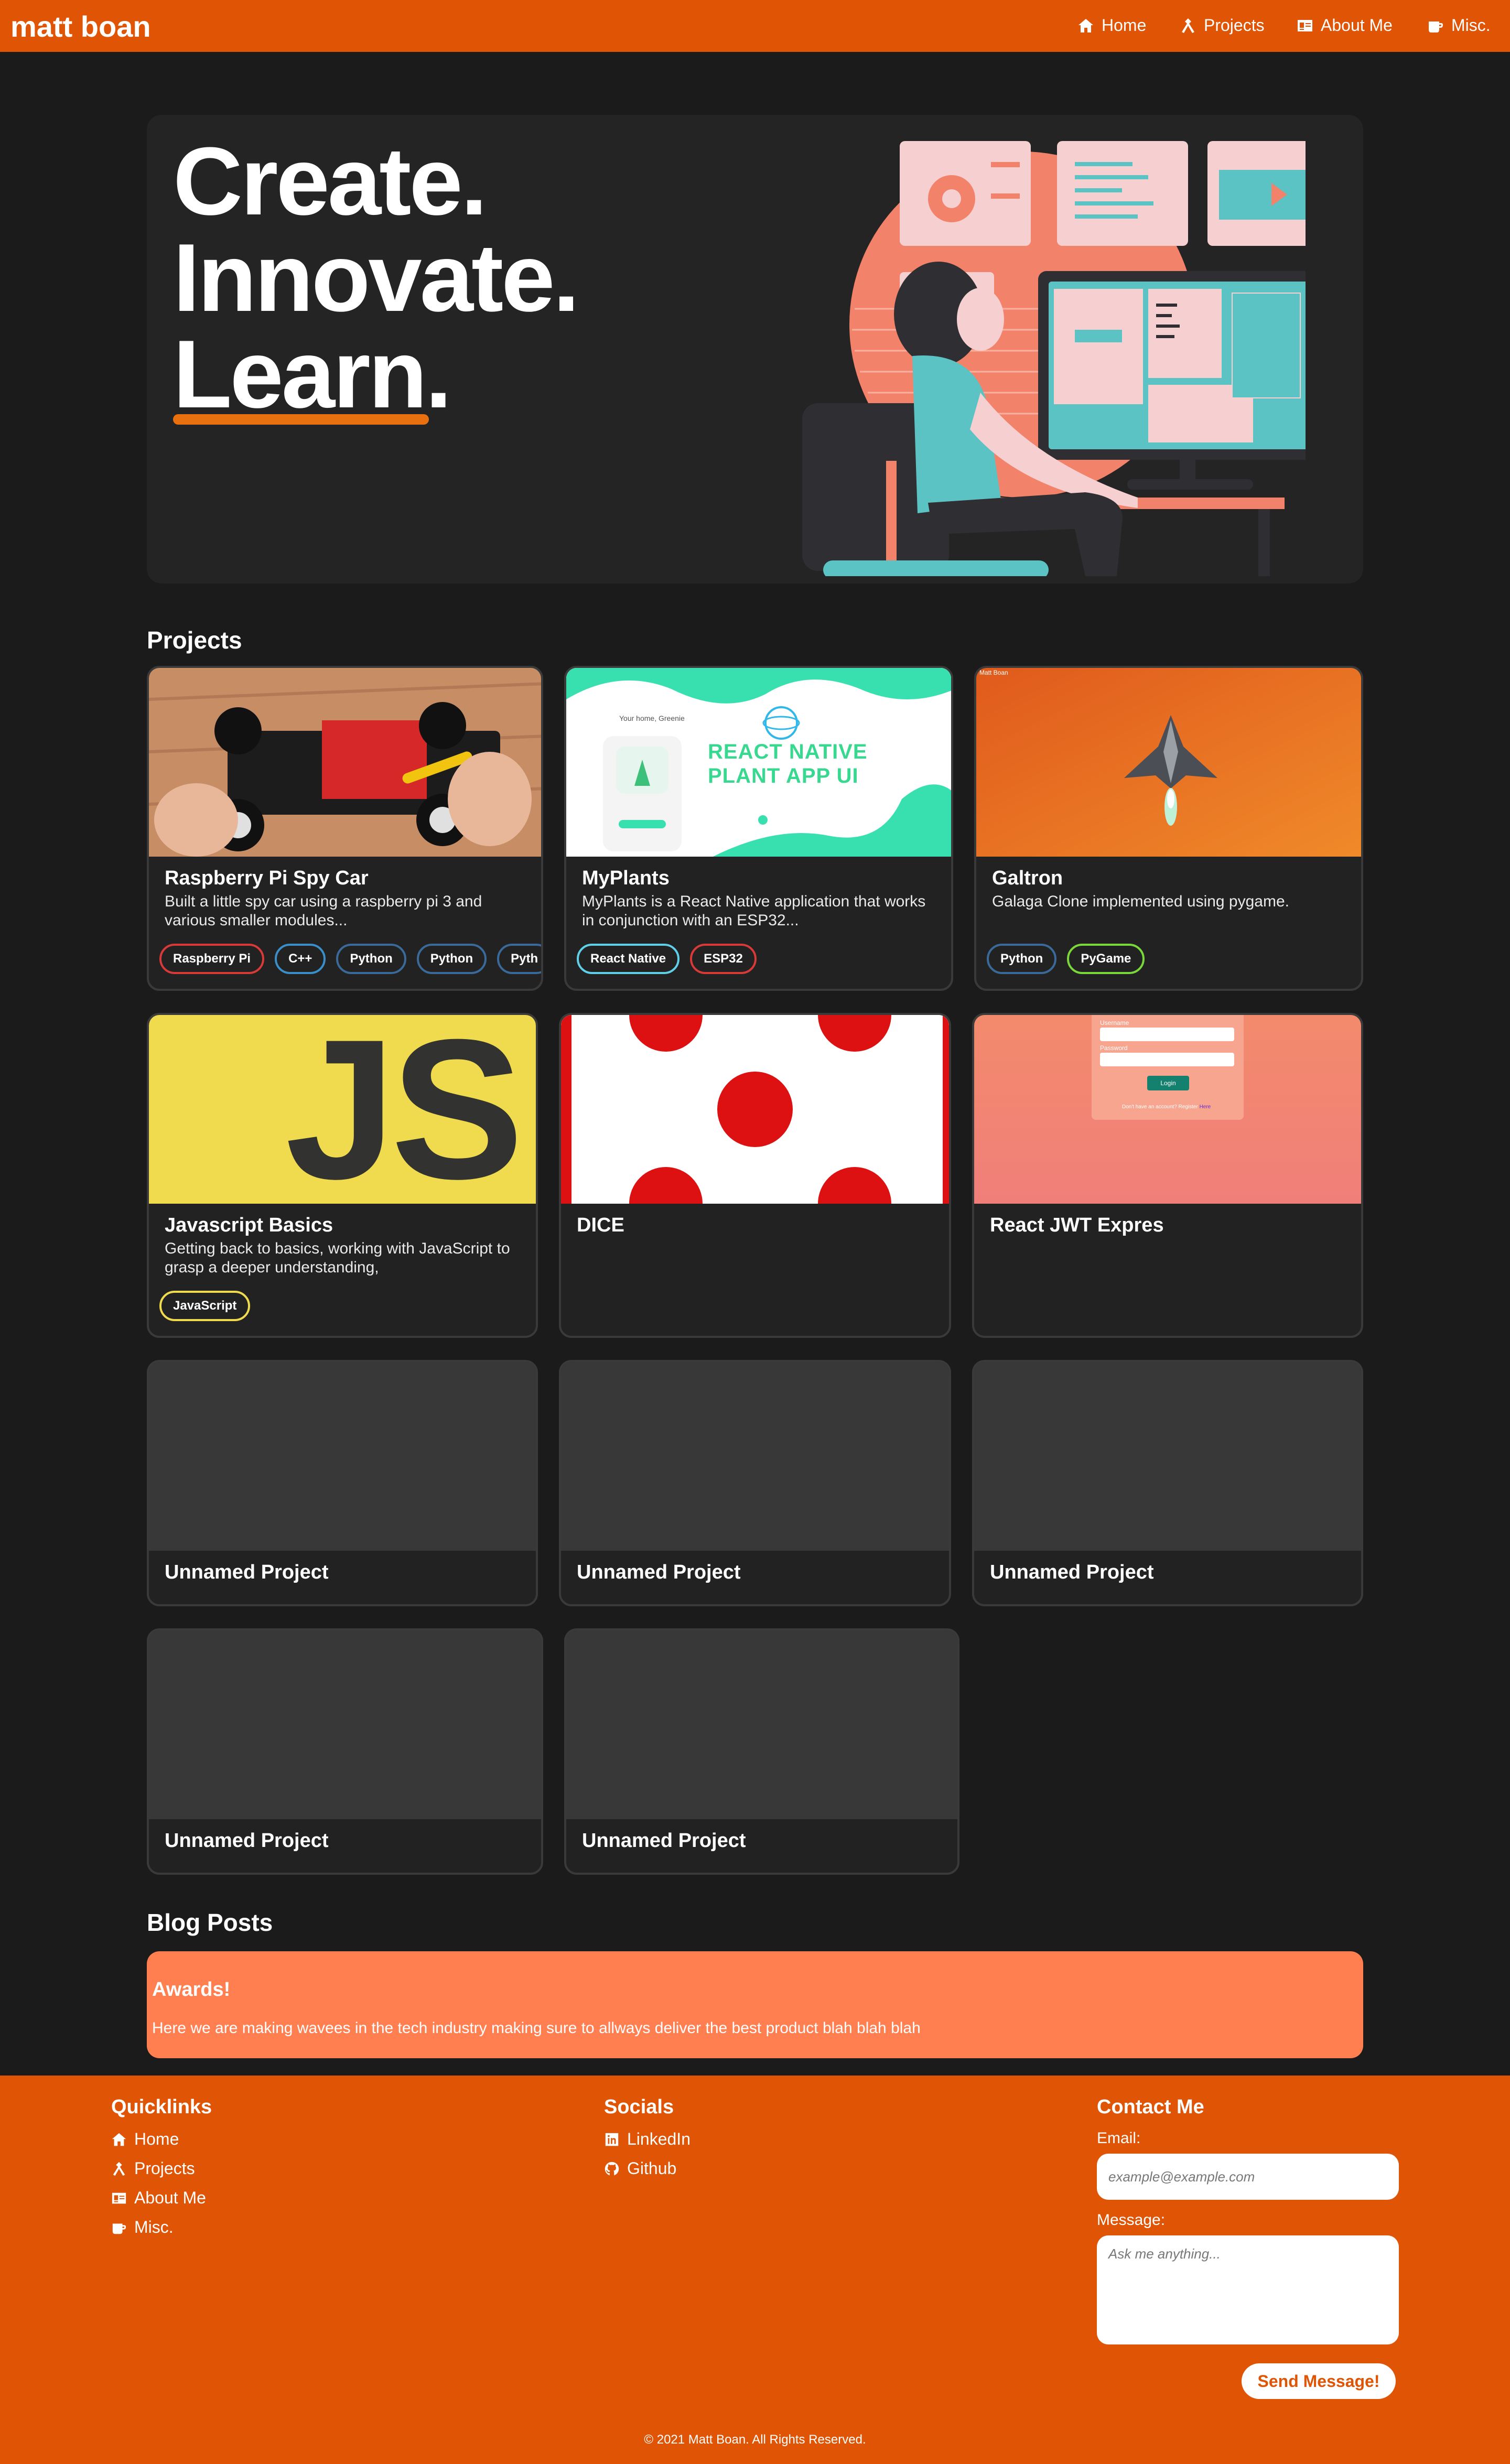 Image resolution: width=1510 pixels, height=2464 pixels. What do you see at coordinates (342, 1110) in the screenshot?
I see `project-thumbnail: JS` at bounding box center [342, 1110].